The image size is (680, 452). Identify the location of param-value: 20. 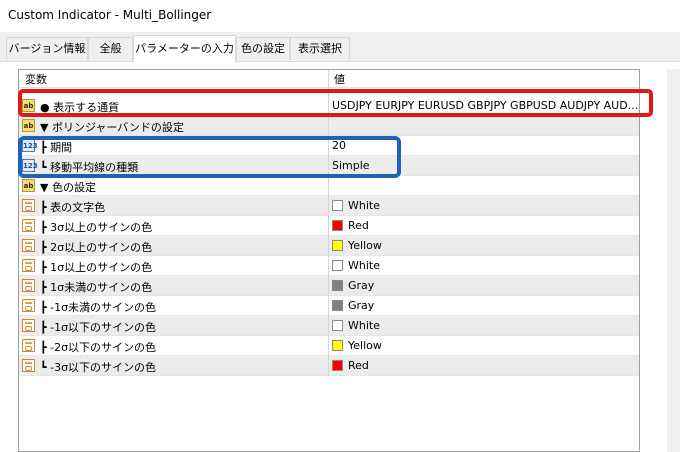
(339, 145).